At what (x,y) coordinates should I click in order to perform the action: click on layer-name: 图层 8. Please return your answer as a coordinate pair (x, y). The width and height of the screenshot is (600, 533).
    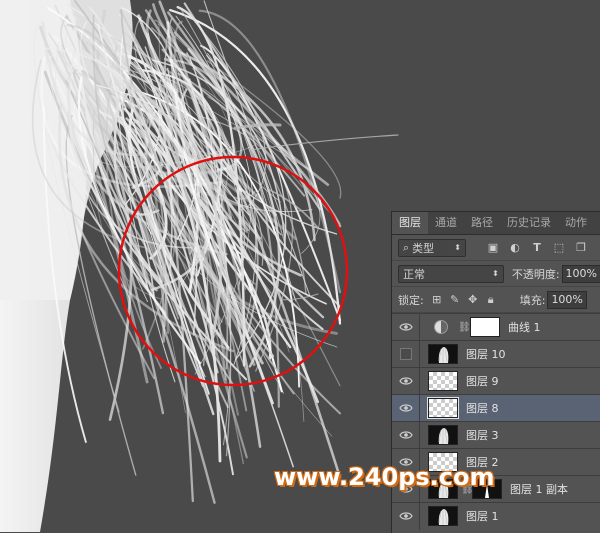
    Looking at the image, I should click on (482, 408).